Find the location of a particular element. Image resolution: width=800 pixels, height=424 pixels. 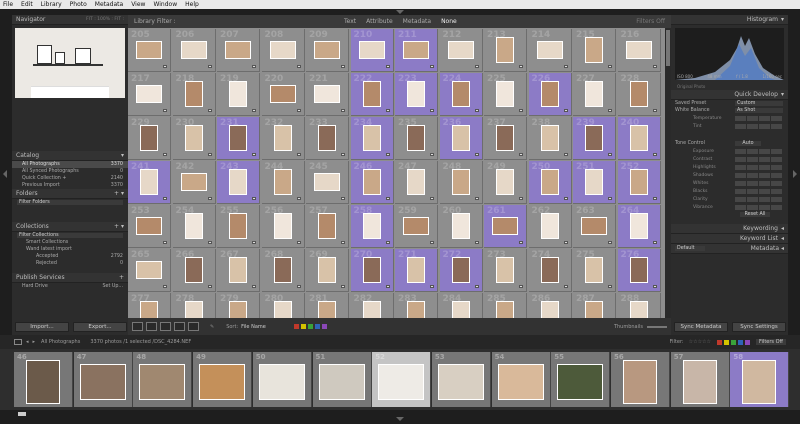

grid-cell: 232 is located at coordinates (283, 138).